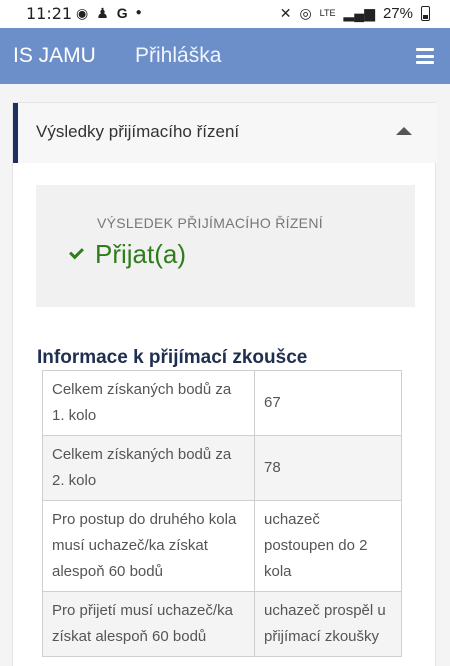 The image size is (450, 666). What do you see at coordinates (404, 131) in the screenshot?
I see `caret-up-icon` at bounding box center [404, 131].